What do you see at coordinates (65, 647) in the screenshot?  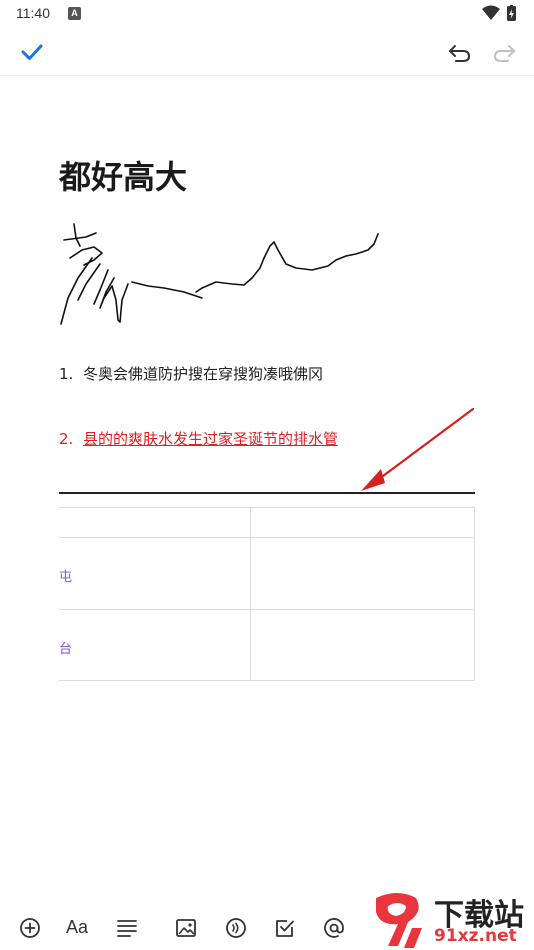 I see `table-cell-text: 台` at bounding box center [65, 647].